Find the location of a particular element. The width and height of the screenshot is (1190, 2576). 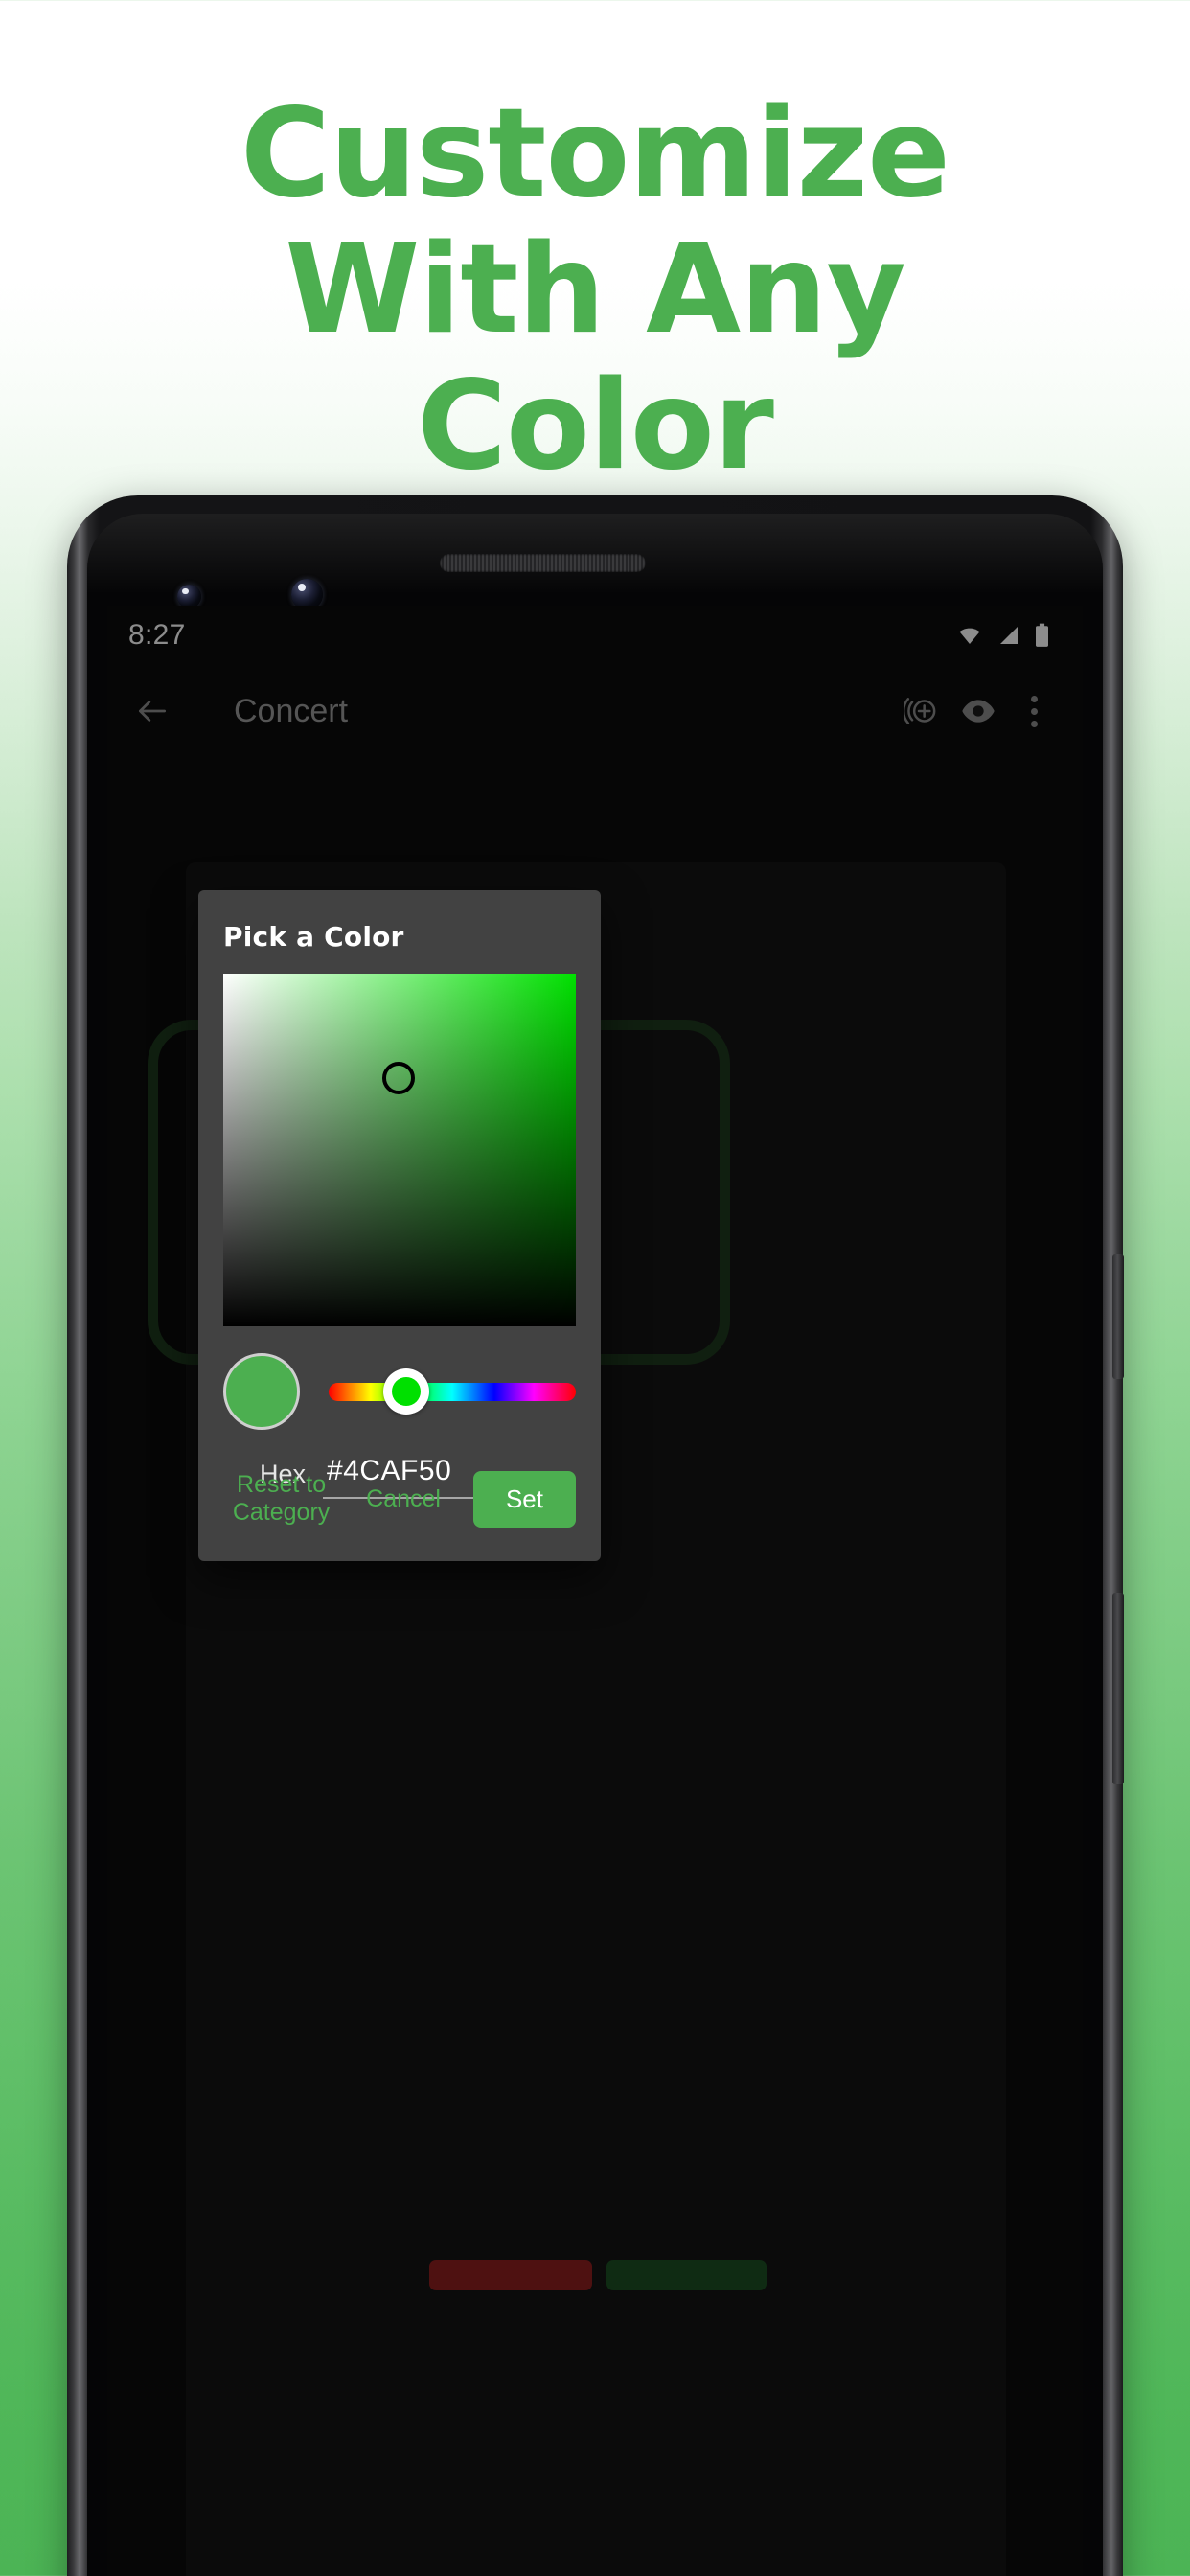

headline-line-1: Customize is located at coordinates (595, 153).